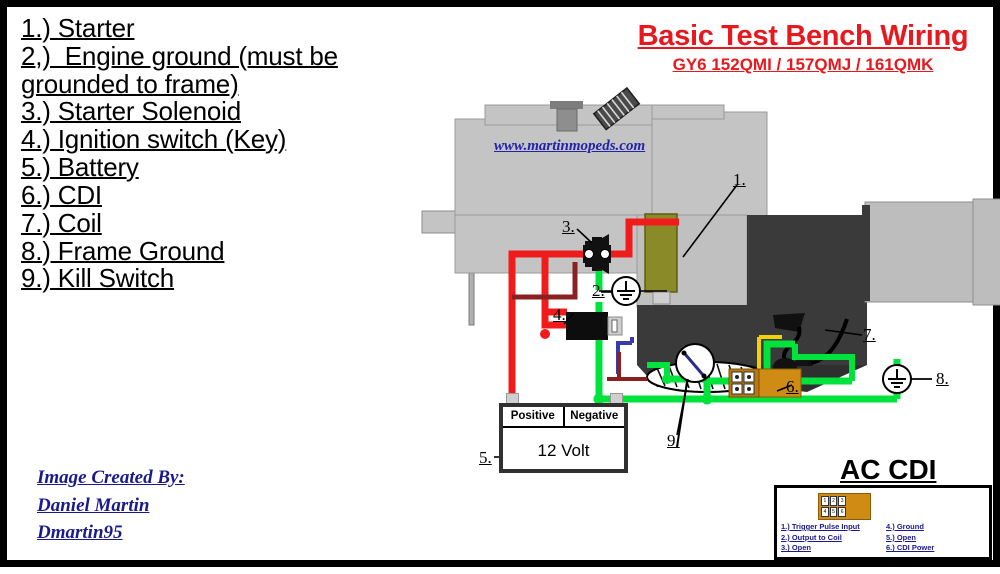  Describe the element at coordinates (563, 438) in the screenshot. I see `battery-block: Positive Negative 12 Volt` at that location.